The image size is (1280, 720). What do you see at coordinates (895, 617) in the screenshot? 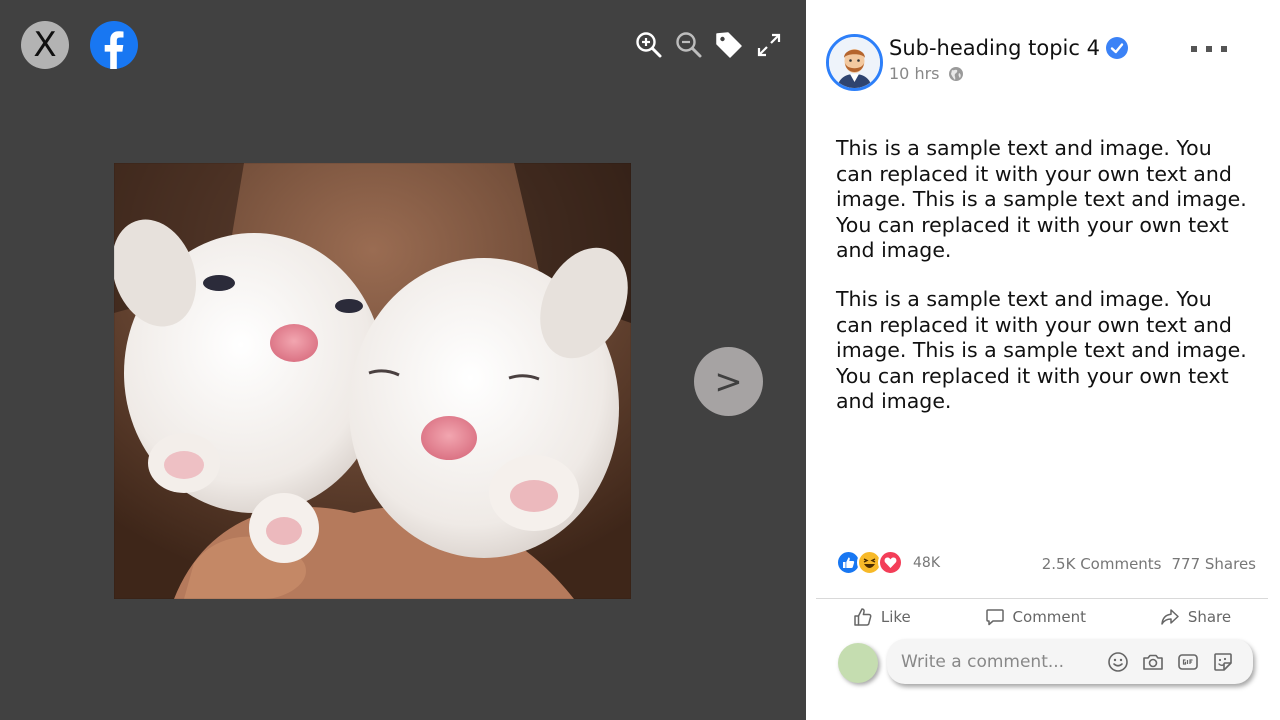
I see `like-label: Like` at bounding box center [895, 617].